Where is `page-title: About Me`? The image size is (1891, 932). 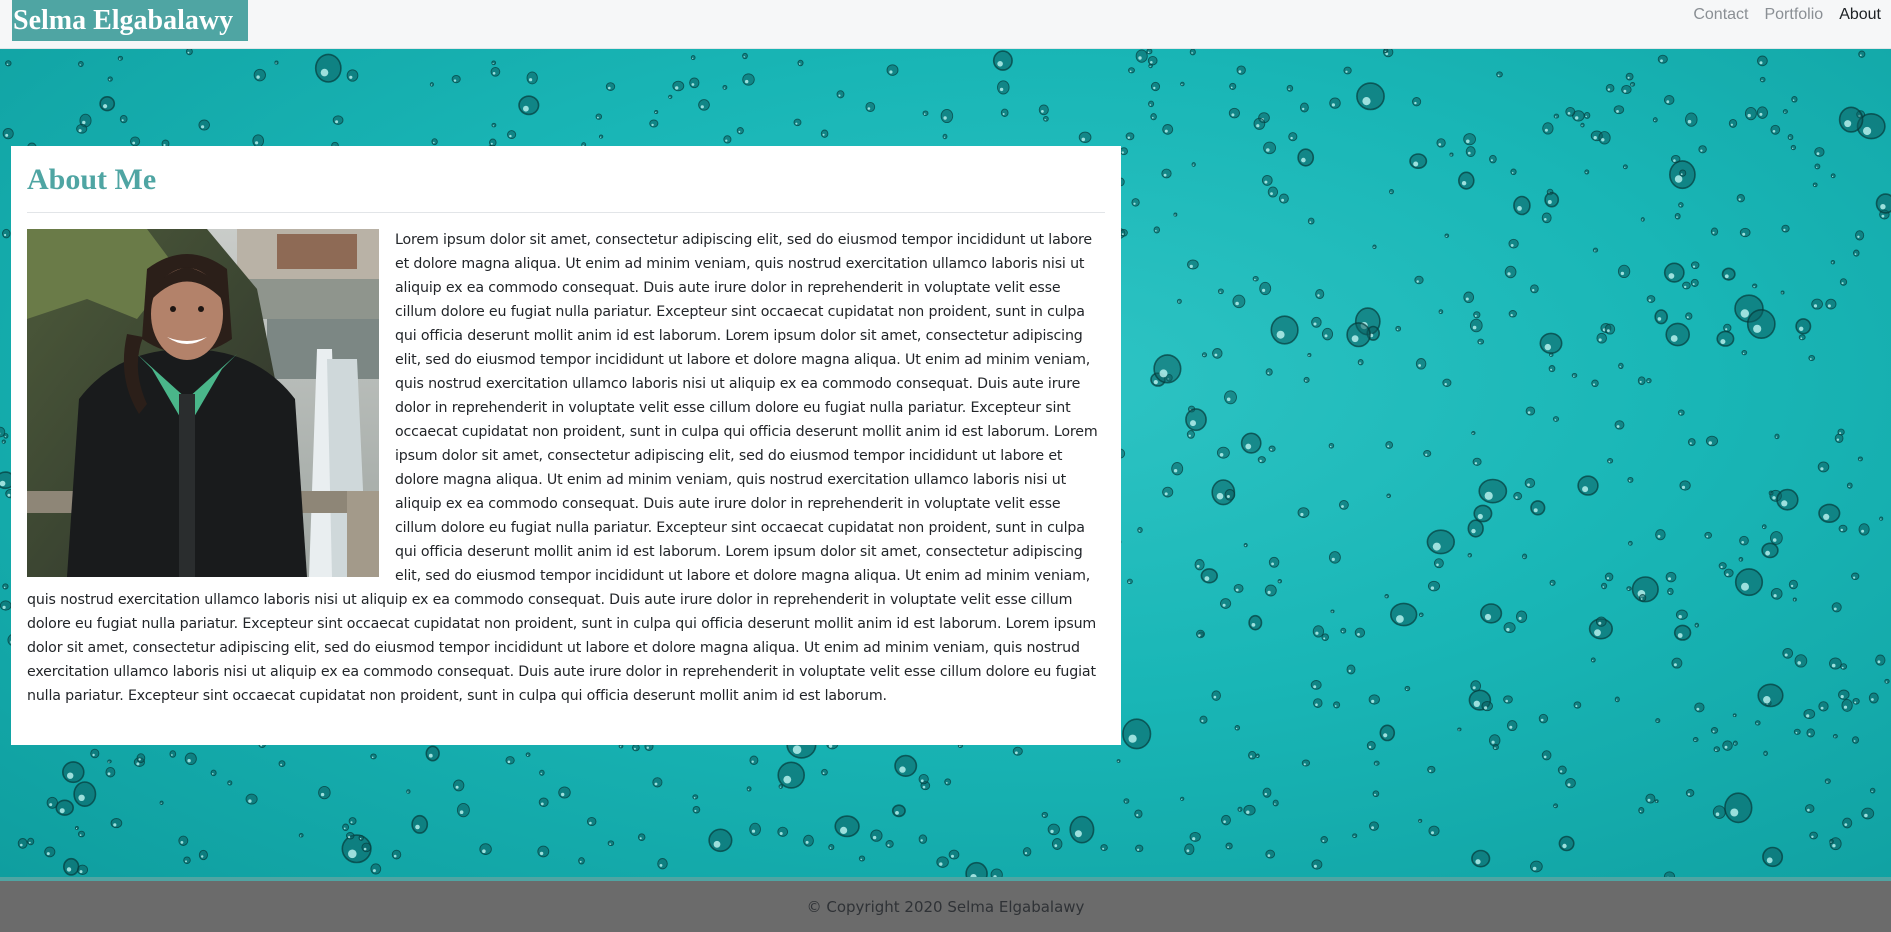
page-title: About Me is located at coordinates (92, 179).